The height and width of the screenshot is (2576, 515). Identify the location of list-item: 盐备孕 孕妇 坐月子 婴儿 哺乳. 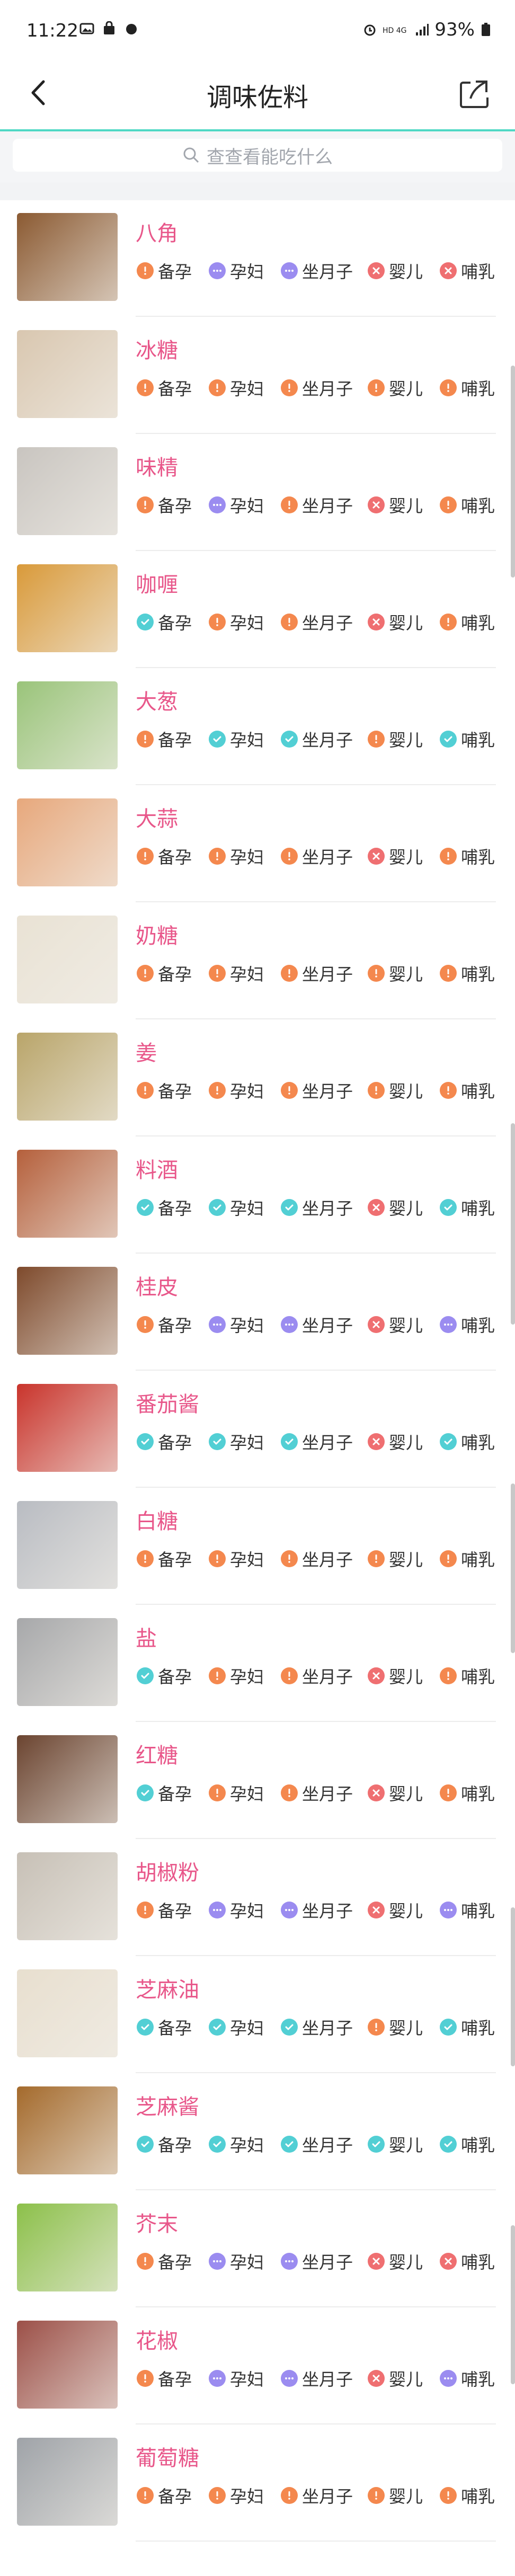
(257, 1663).